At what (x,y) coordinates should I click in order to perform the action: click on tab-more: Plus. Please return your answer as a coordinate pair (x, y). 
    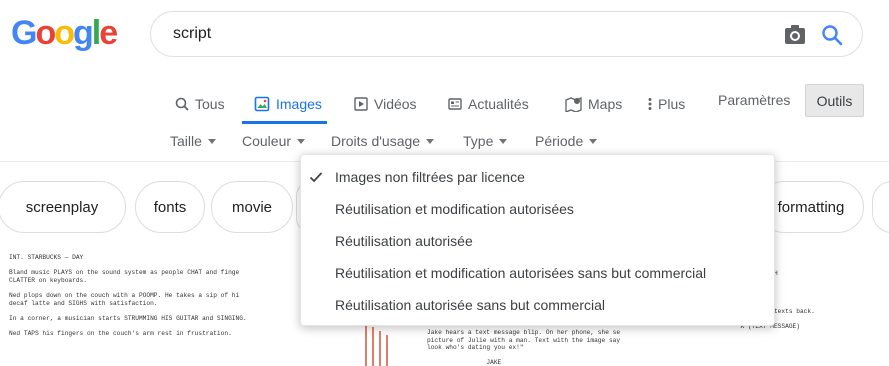
    Looking at the image, I should click on (666, 104).